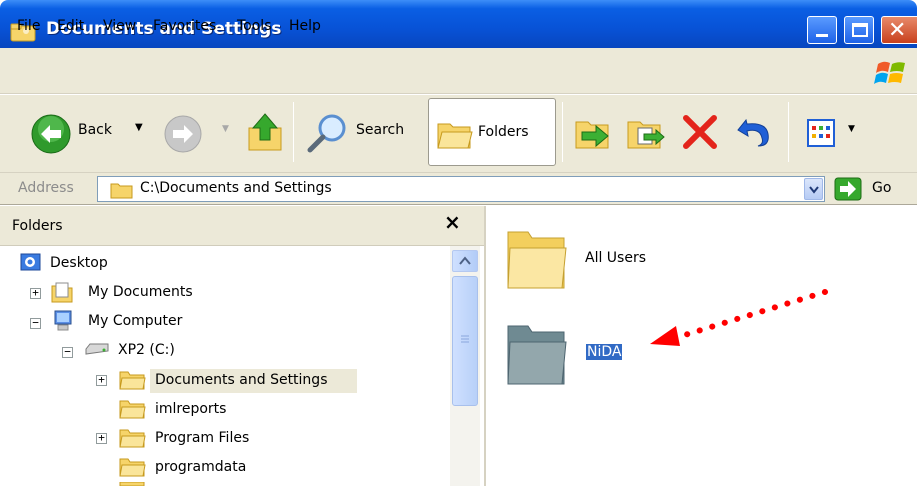 The height and width of the screenshot is (486, 917). I want to click on tree-item-program-files: Program Files, so click(202, 438).